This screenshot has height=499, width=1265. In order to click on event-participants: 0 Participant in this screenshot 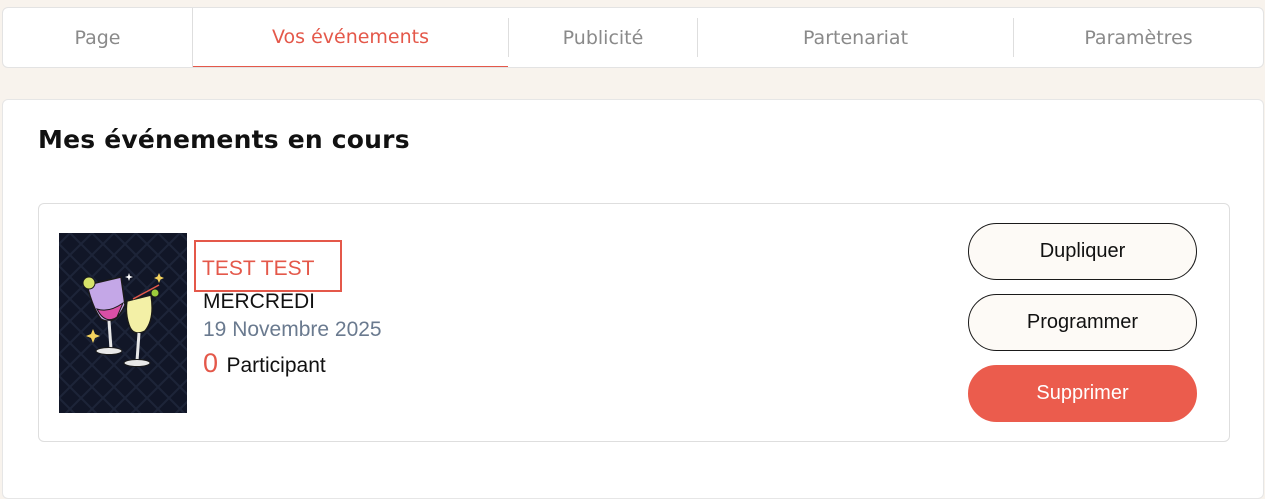, I will do `click(264, 363)`.